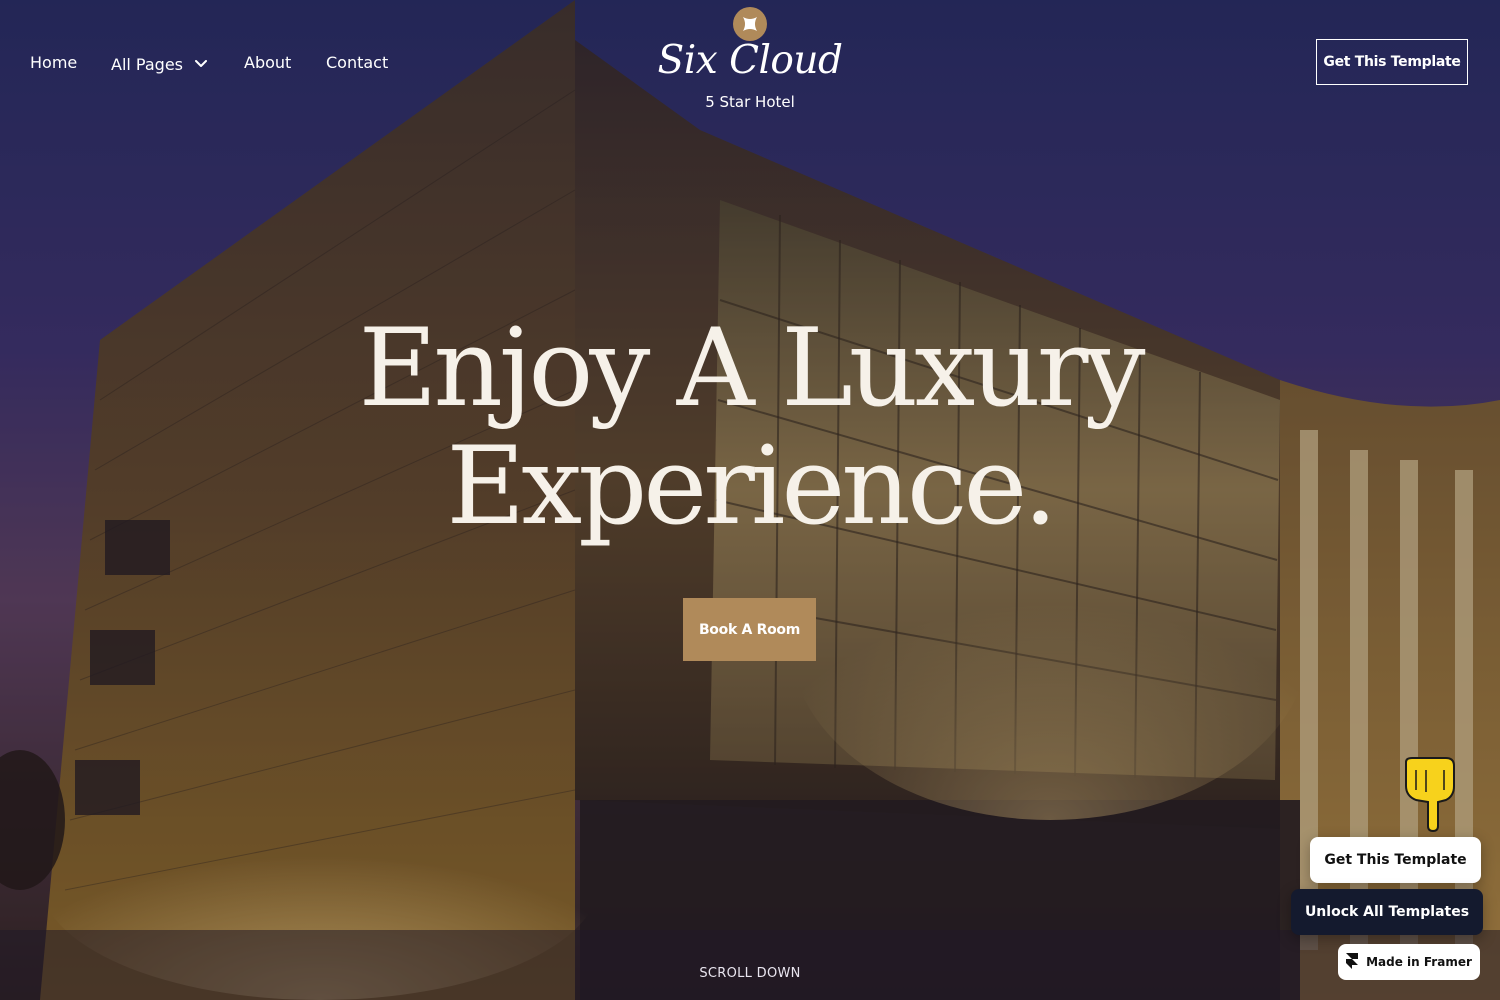 The width and height of the screenshot is (1500, 1000). I want to click on made-in-framer-badge: Made in Framer, so click(1409, 962).